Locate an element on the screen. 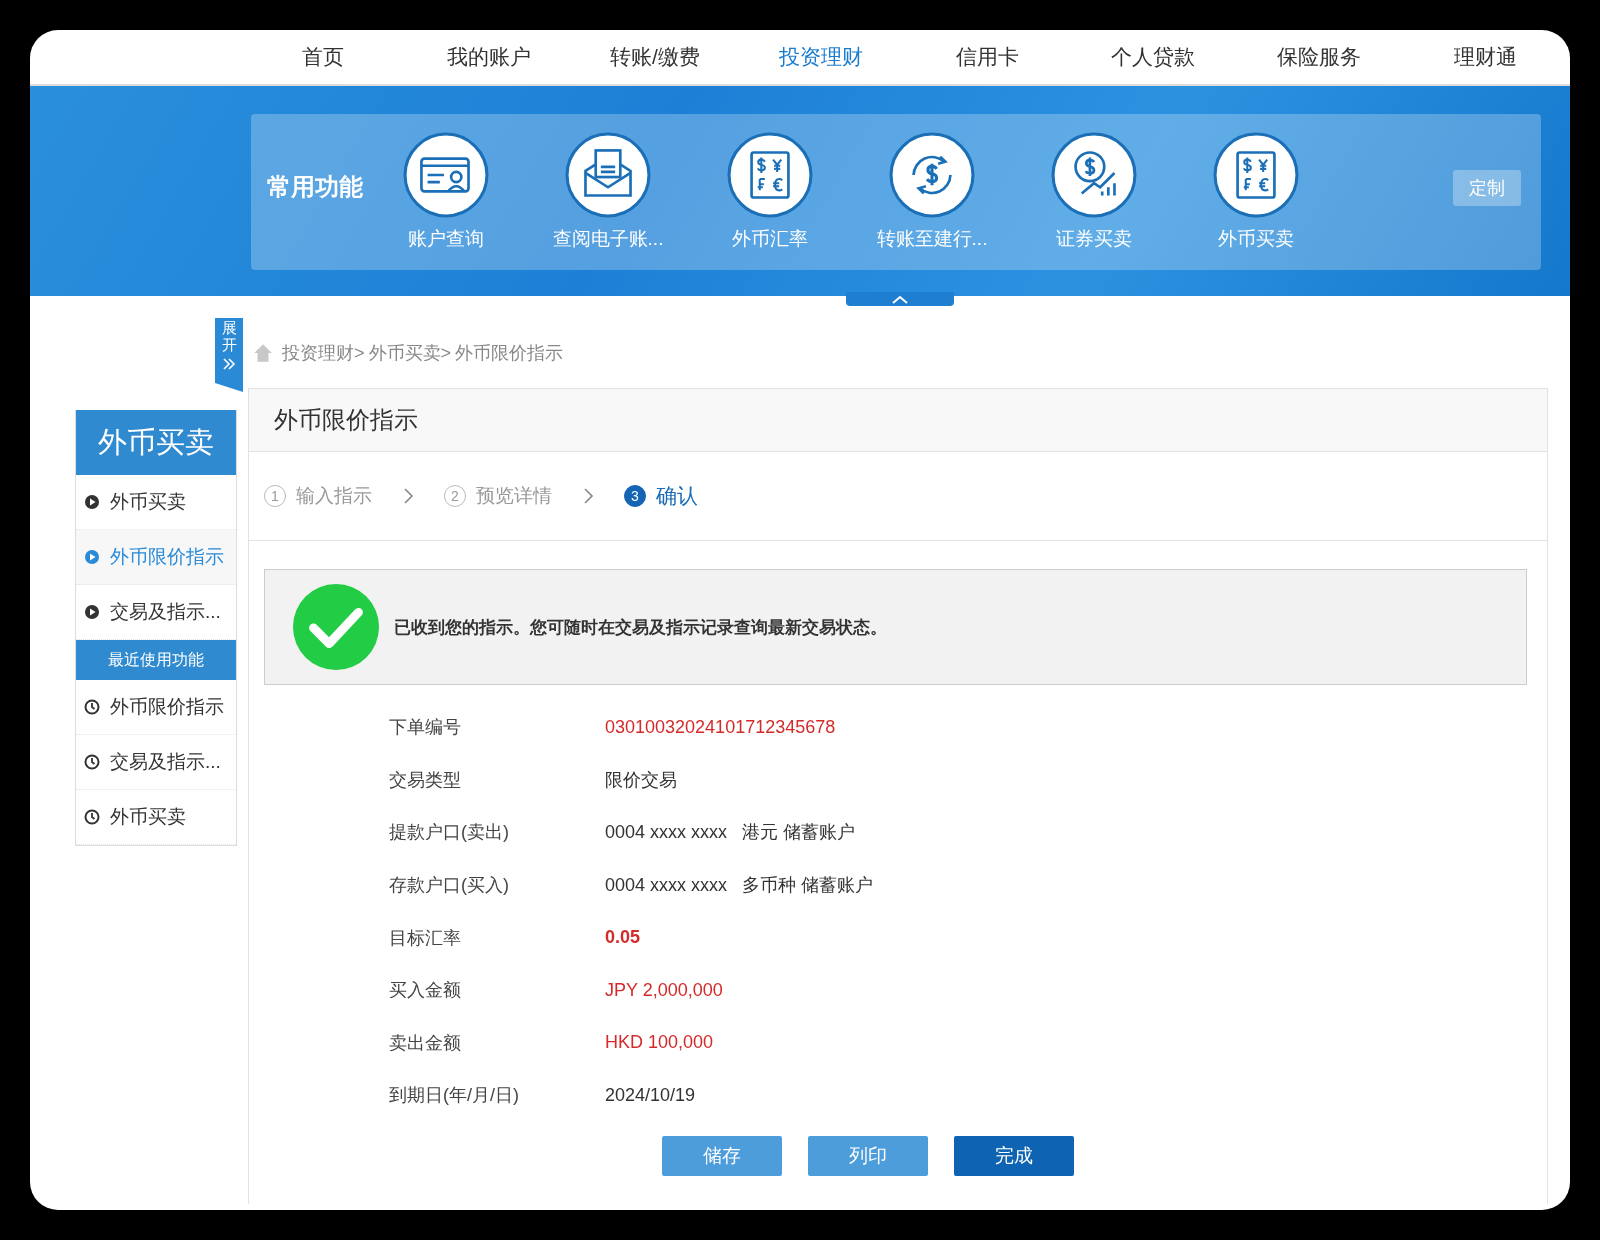 The height and width of the screenshot is (1240, 1600). home-icon is located at coordinates (263, 353).